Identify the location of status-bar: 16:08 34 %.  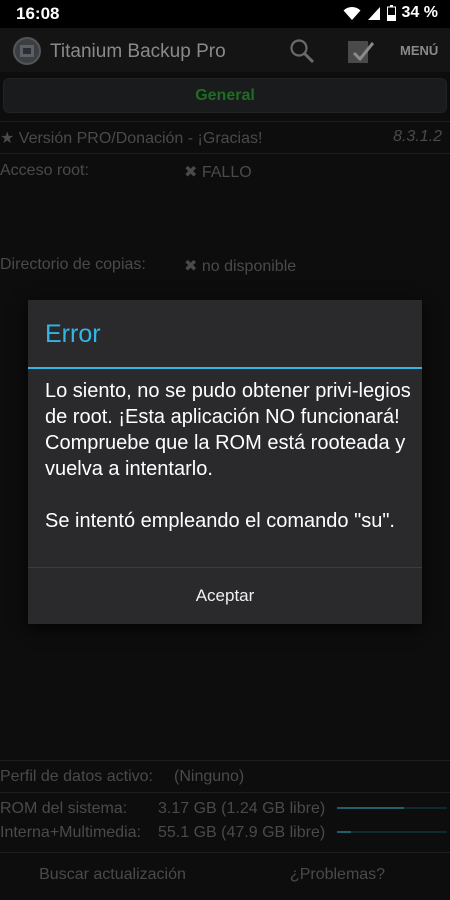
(225, 14).